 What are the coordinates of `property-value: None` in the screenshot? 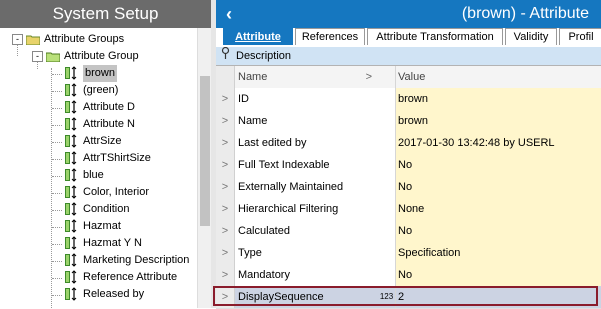 It's located at (498, 209).